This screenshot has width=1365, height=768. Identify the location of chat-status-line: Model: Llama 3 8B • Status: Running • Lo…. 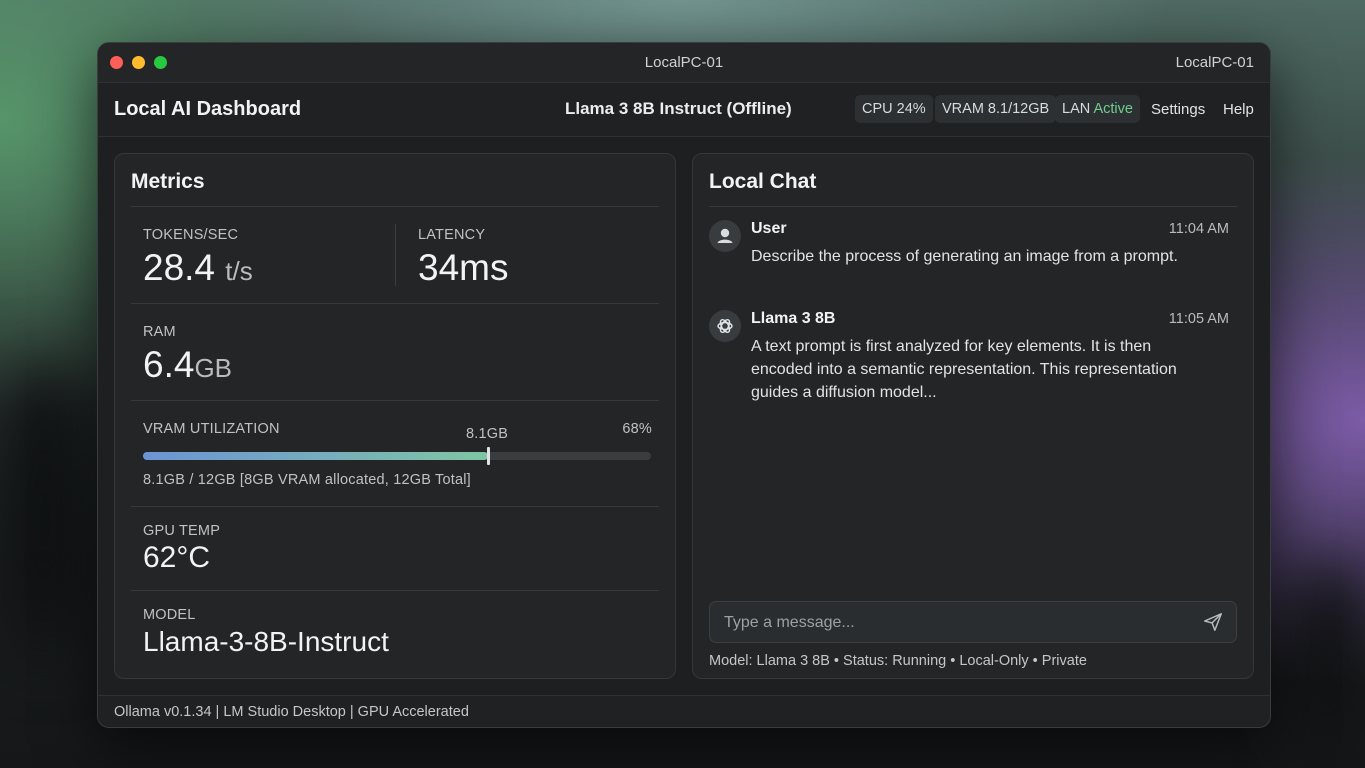
(898, 661).